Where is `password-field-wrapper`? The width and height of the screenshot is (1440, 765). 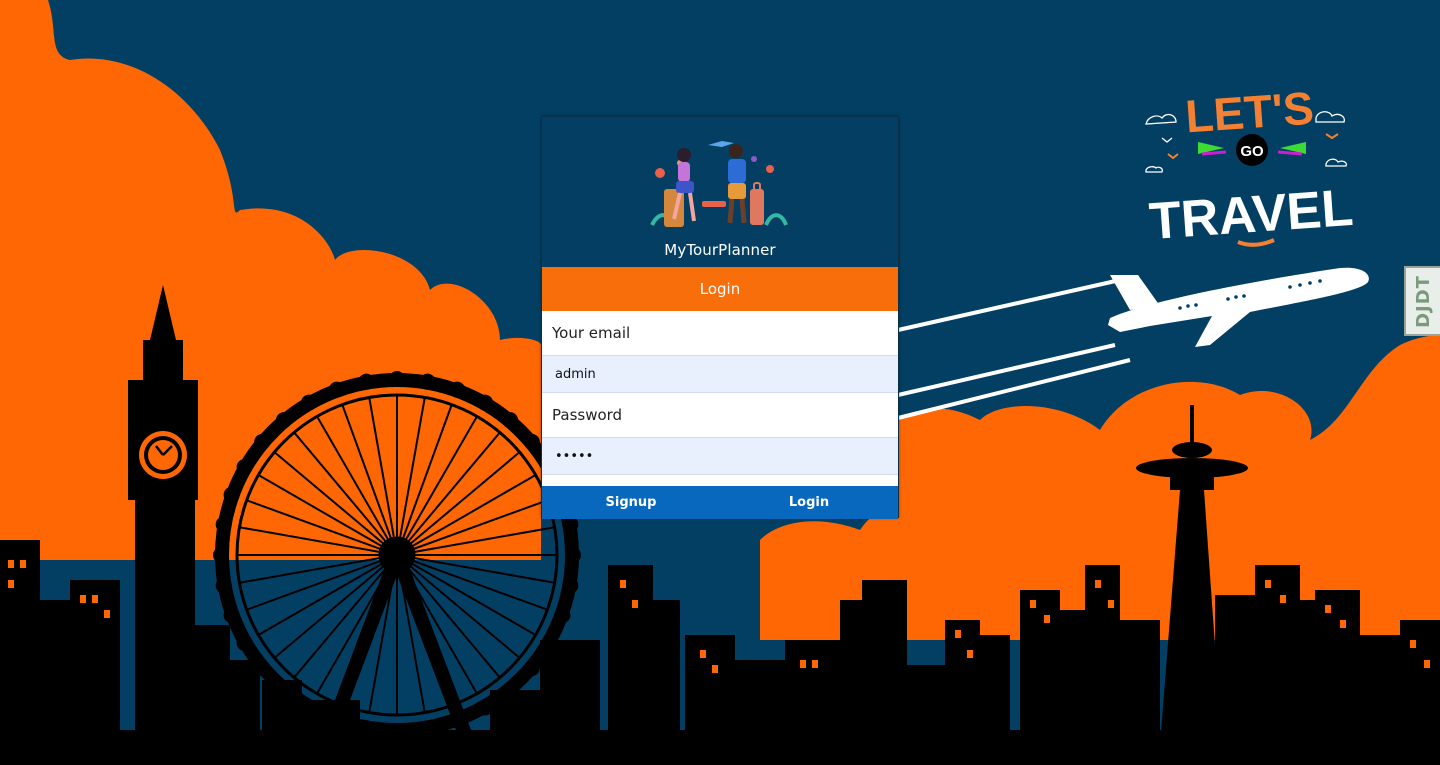
password-field-wrapper is located at coordinates (720, 456).